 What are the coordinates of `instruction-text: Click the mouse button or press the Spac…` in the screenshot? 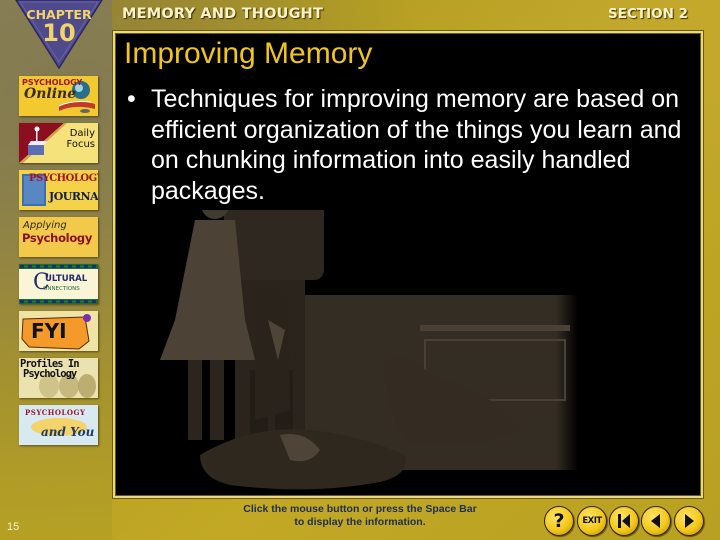 It's located at (360, 516).